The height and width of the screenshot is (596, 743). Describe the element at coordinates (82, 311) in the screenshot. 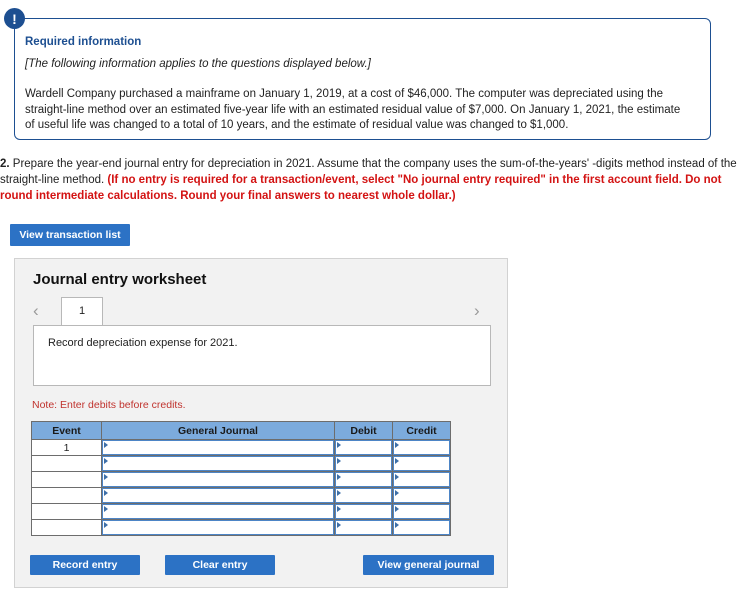

I see `worksheet-tab-1: 1` at that location.